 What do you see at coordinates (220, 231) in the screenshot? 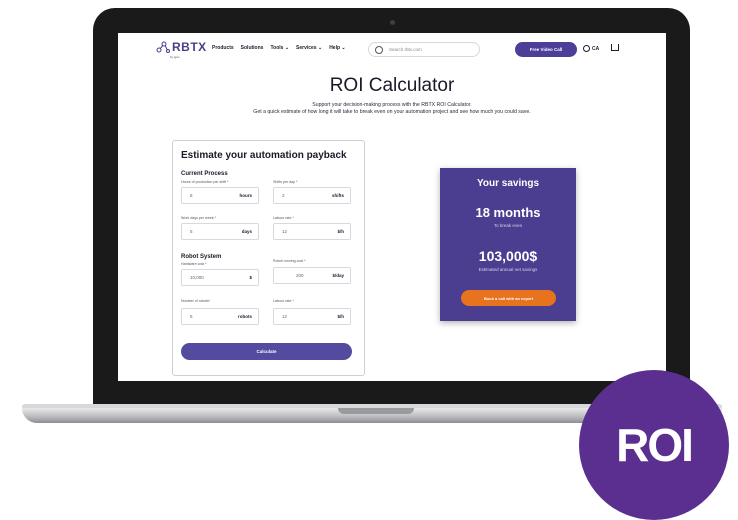
I see `workdays-field: 5 days` at bounding box center [220, 231].